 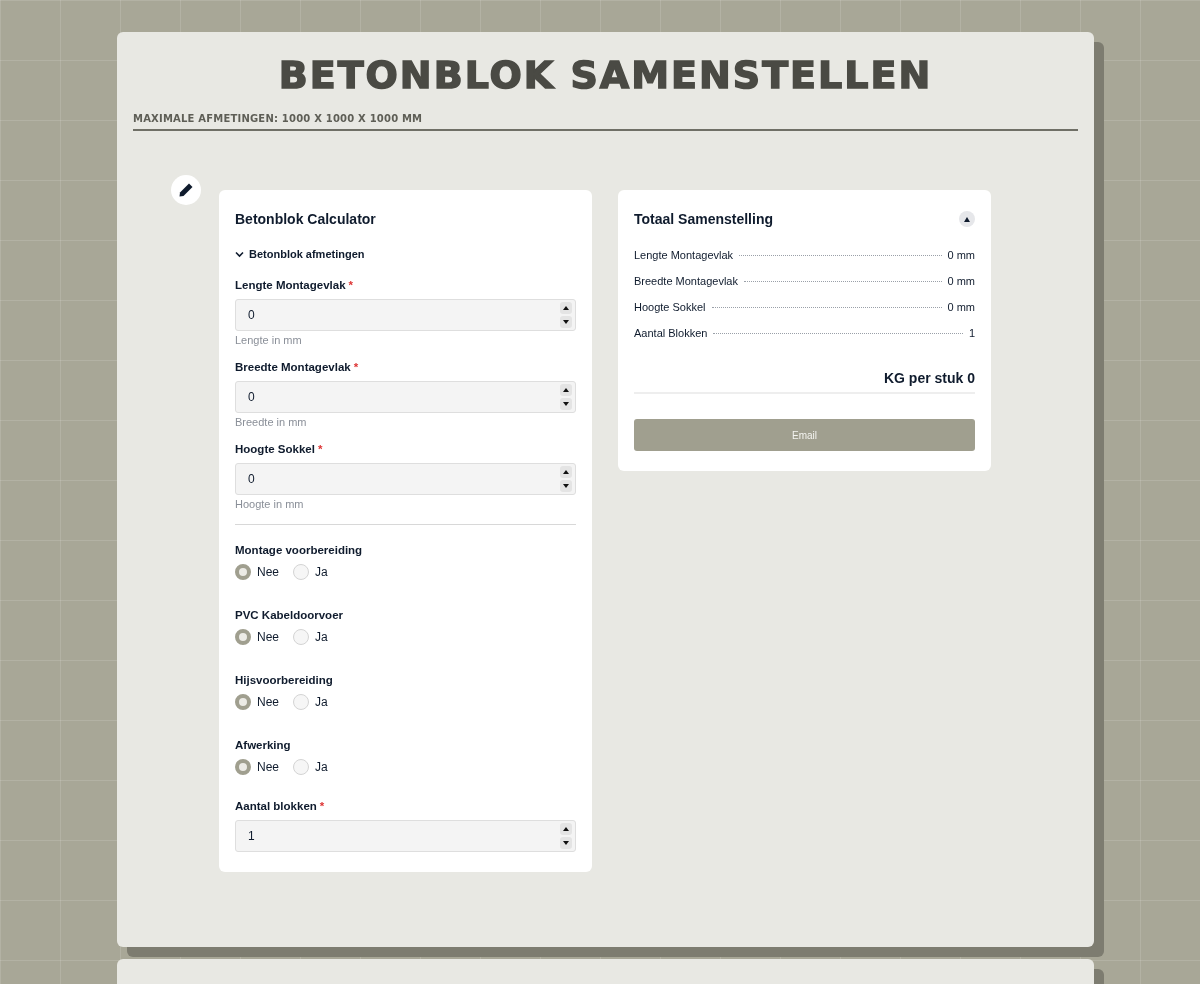 What do you see at coordinates (297, 367) in the screenshot?
I see `field-label: Breedte Montagevlak *` at bounding box center [297, 367].